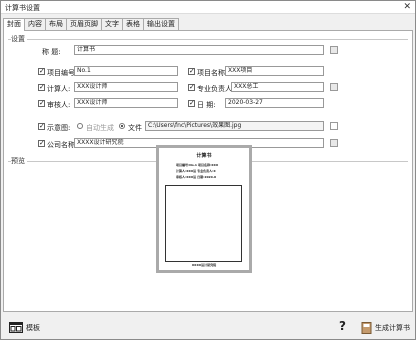 The width and height of the screenshot is (416, 340). Describe the element at coordinates (135, 128) in the screenshot. I see `file-label: 文件` at that location.